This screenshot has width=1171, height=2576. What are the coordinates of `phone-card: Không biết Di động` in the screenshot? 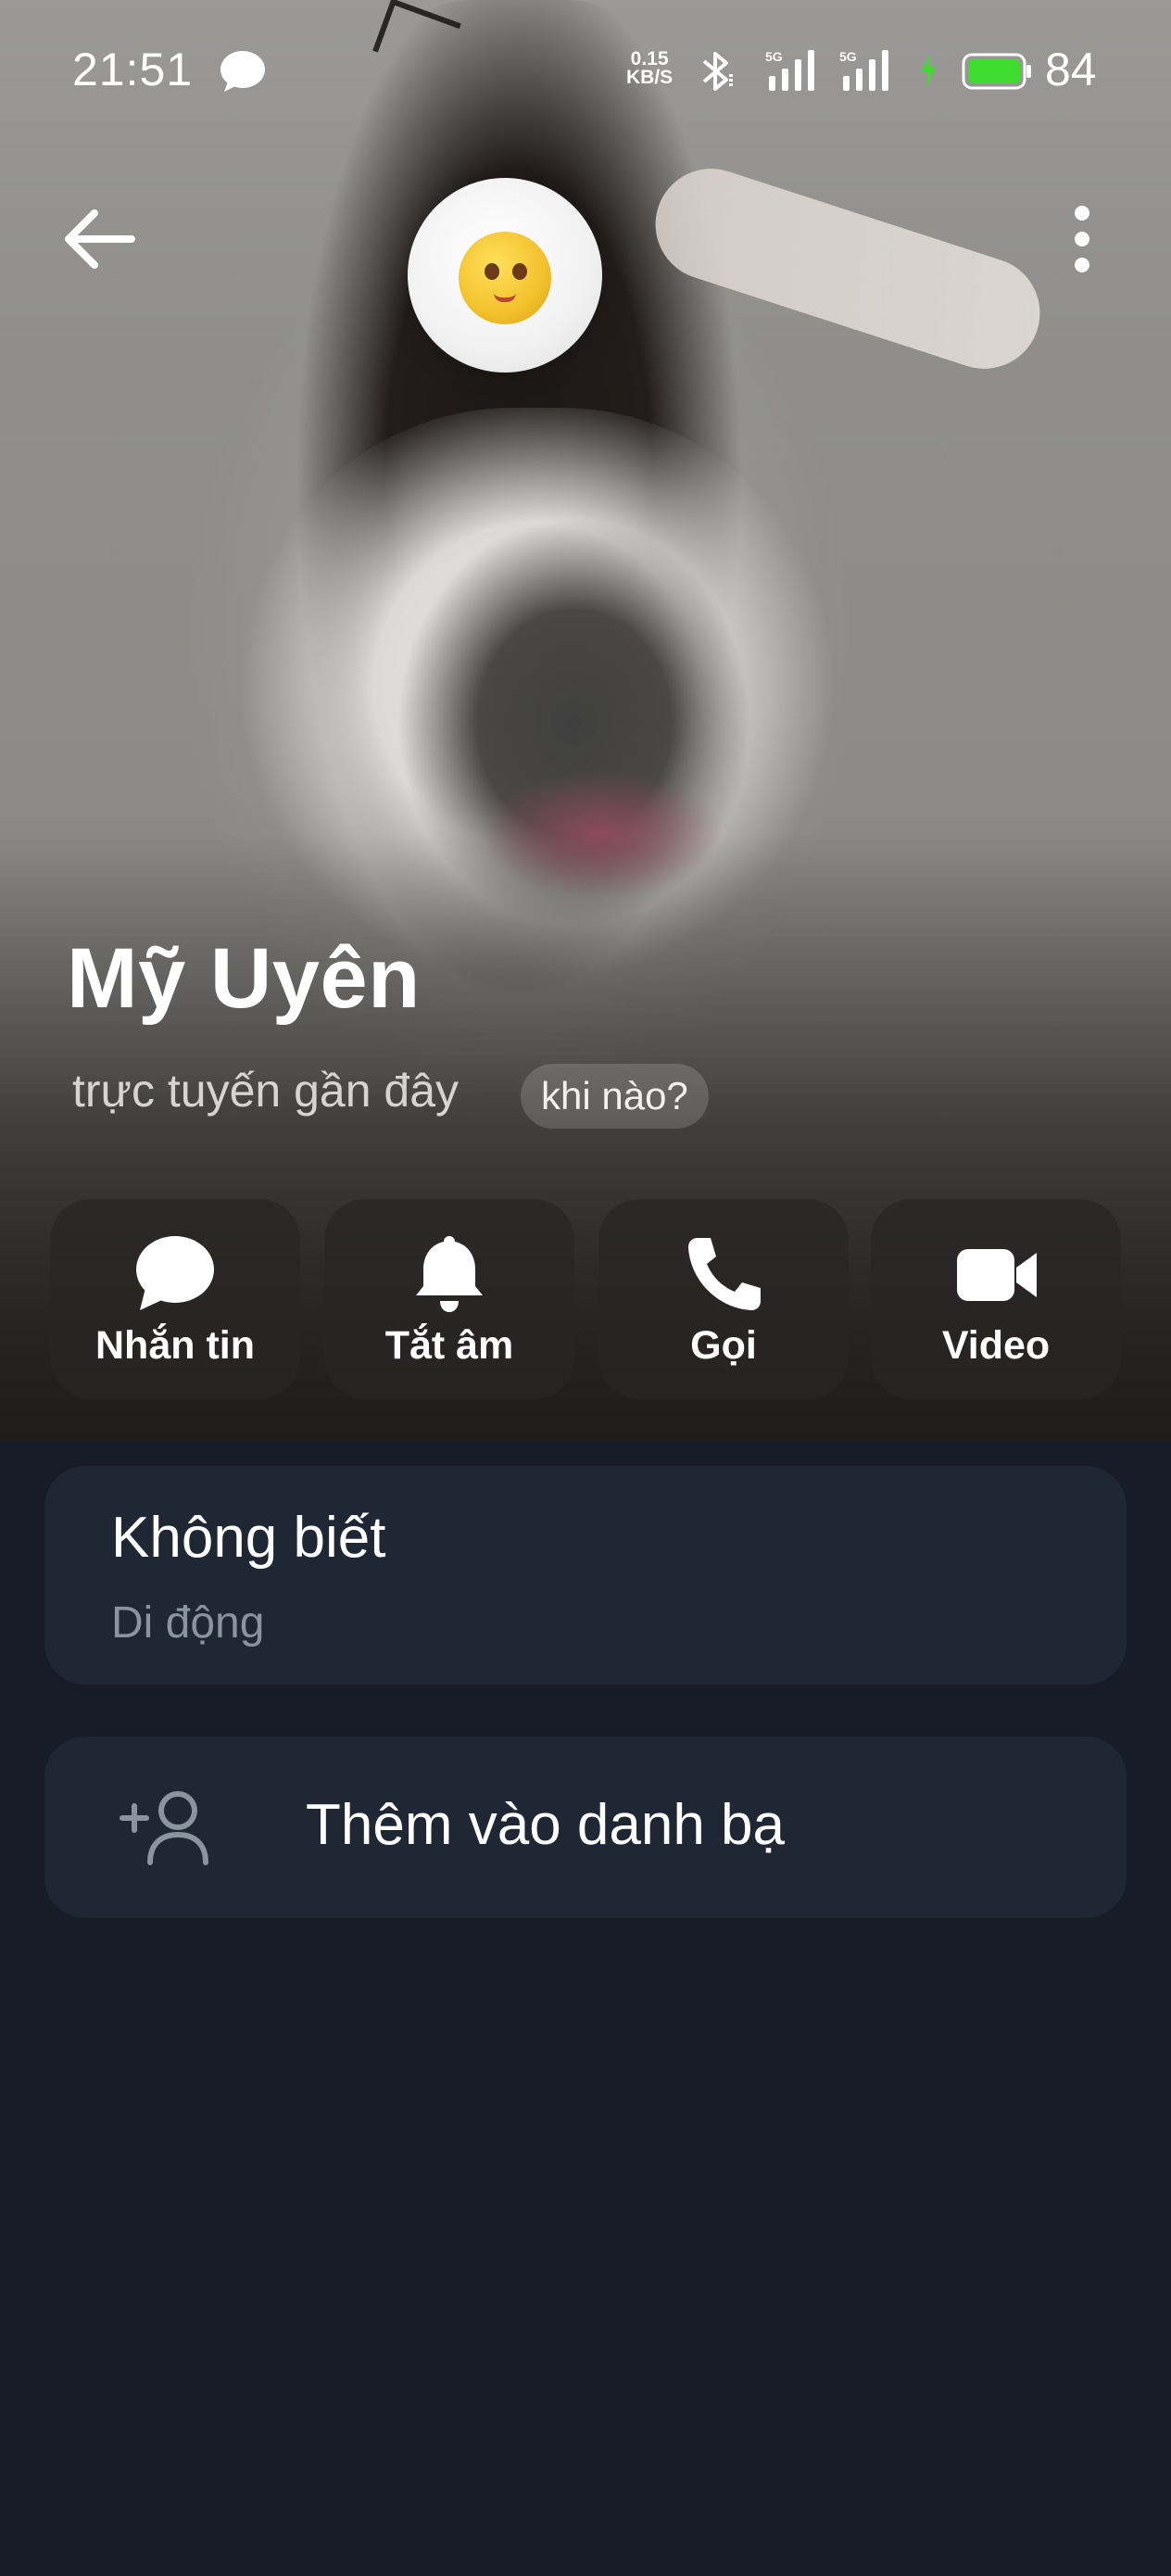 It's located at (585, 1576).